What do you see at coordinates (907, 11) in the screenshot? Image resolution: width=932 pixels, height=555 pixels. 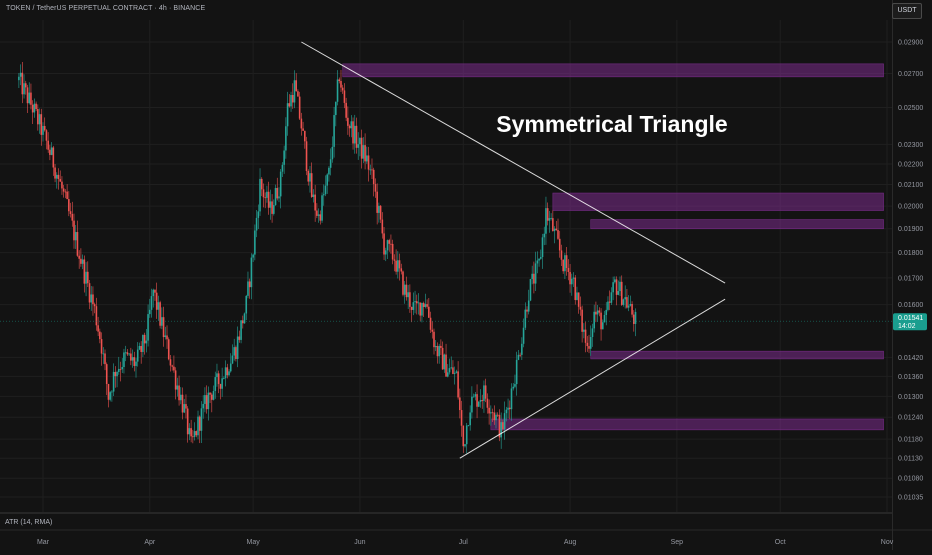 I see `currency-button: USDT` at bounding box center [907, 11].